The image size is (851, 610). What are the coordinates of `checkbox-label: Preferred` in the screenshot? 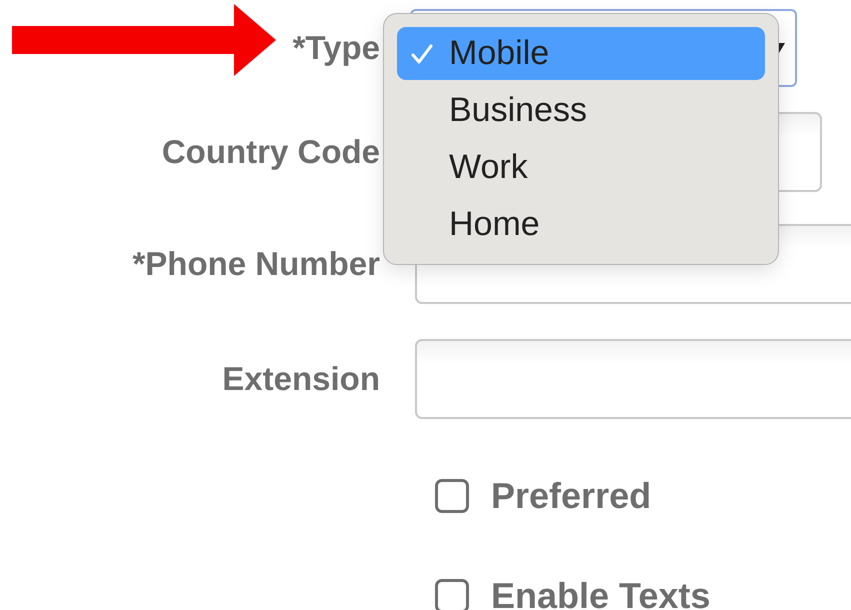 It's located at (571, 495).